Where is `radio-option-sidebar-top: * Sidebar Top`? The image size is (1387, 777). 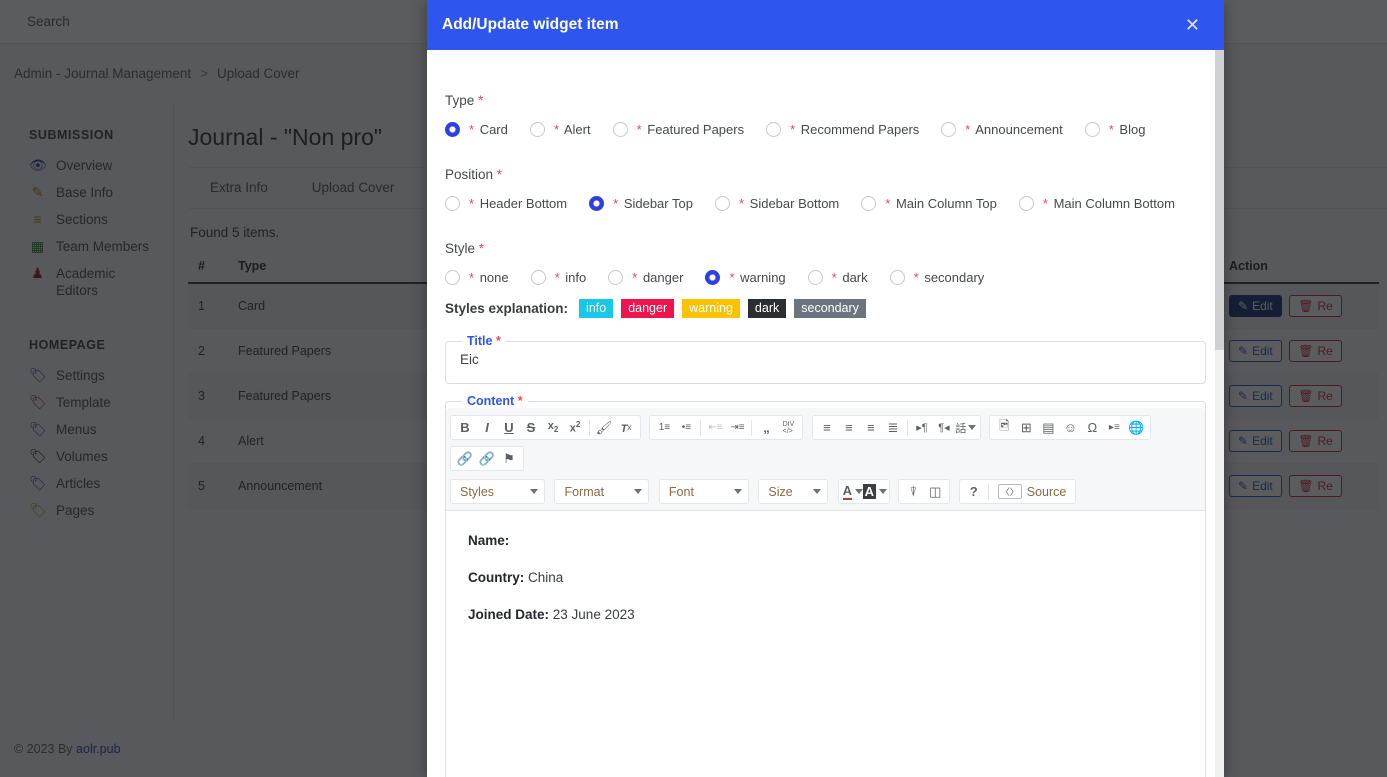 radio-option-sidebar-top: * Sidebar Top is located at coordinates (641, 203).